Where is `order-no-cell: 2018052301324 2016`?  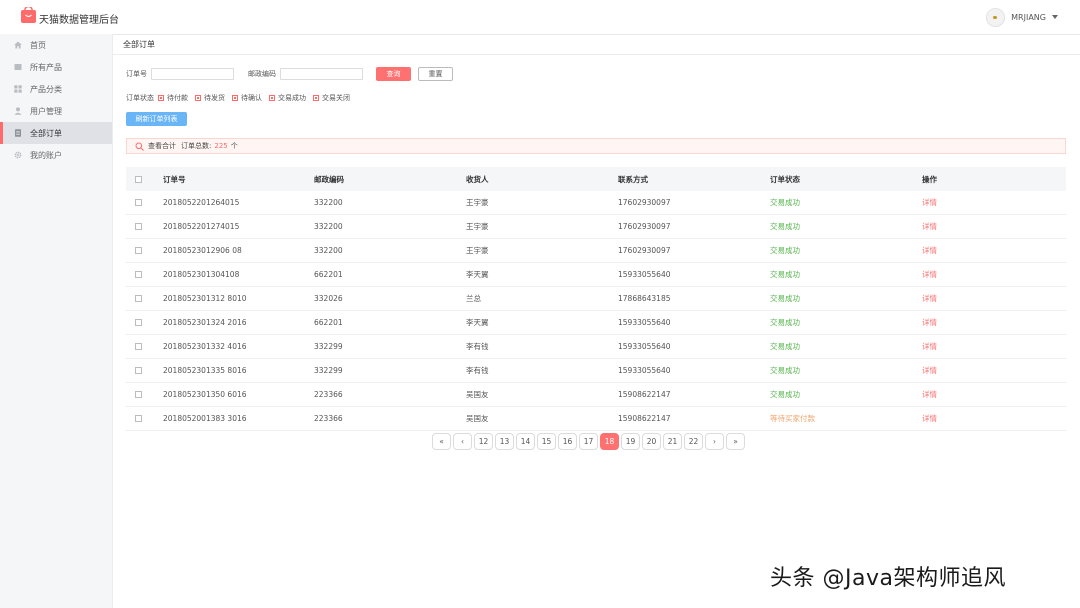 order-no-cell: 2018052301324 2016 is located at coordinates (205, 322).